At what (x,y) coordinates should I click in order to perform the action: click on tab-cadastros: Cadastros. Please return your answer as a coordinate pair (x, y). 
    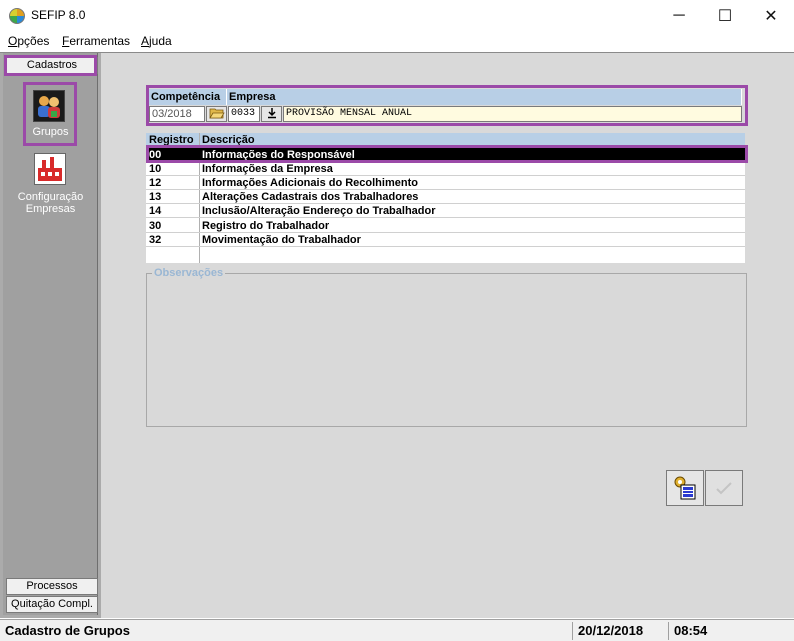
    Looking at the image, I should click on (52, 65).